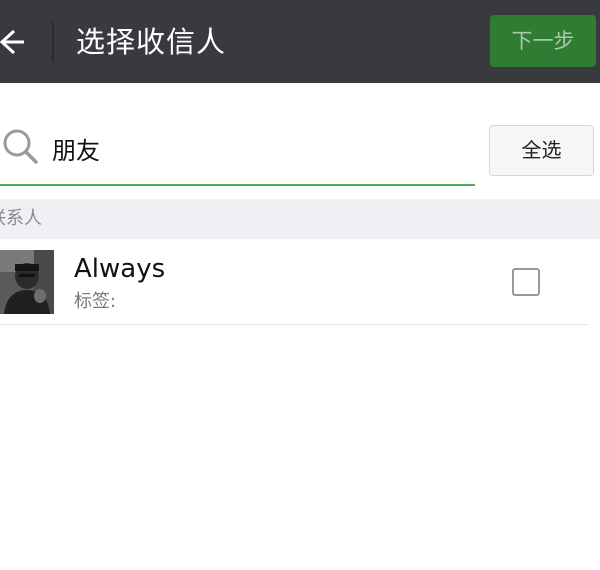 The width and height of the screenshot is (600, 570). What do you see at coordinates (294, 324) in the screenshot?
I see `row-divider` at bounding box center [294, 324].